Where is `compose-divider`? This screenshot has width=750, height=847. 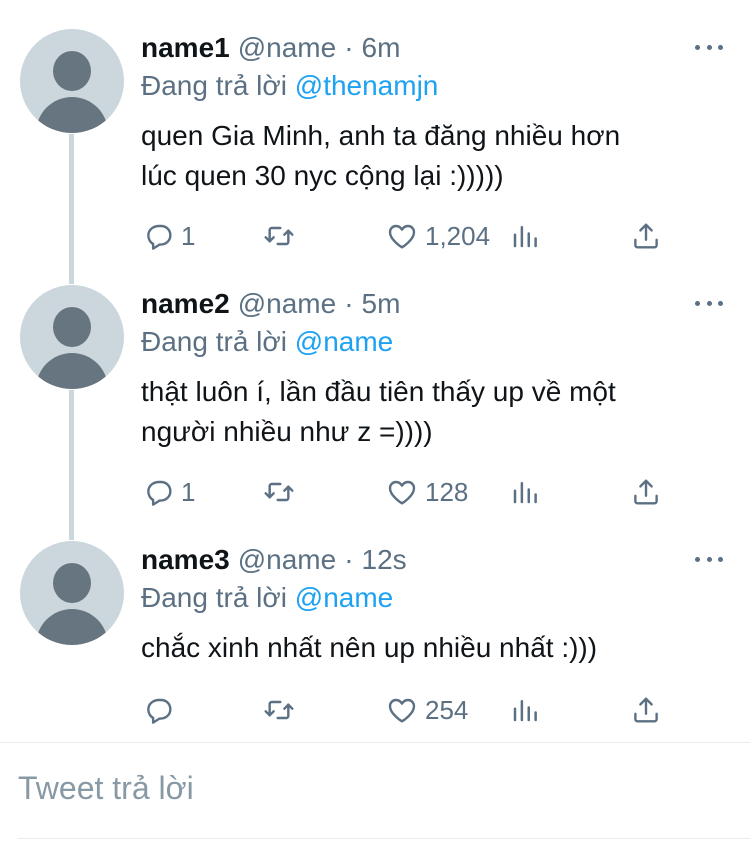
compose-divider is located at coordinates (375, 742).